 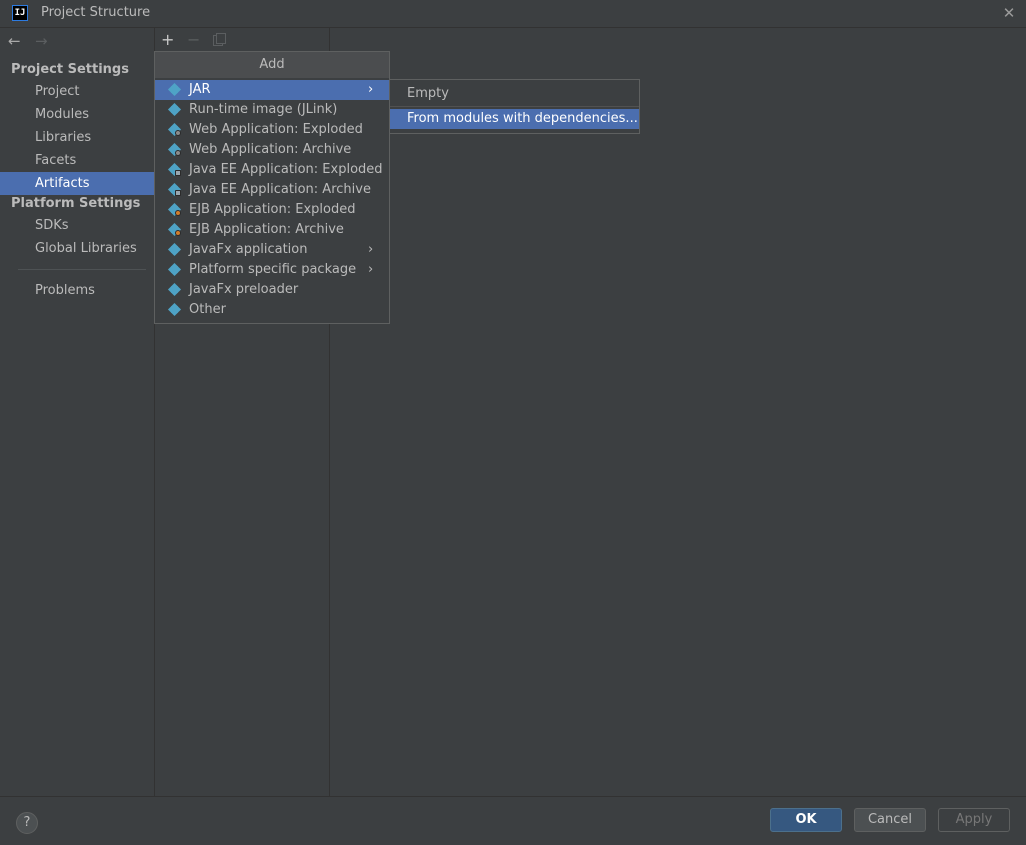 What do you see at coordinates (193, 40) in the screenshot?
I see `remove-icon: −` at bounding box center [193, 40].